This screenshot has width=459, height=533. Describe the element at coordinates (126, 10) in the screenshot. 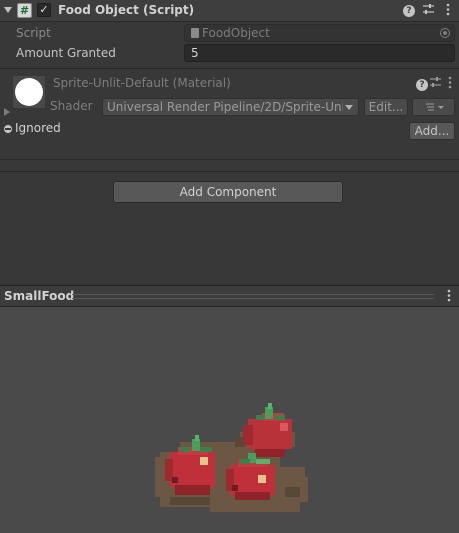

I see `component-title: Food Object (Script)` at that location.